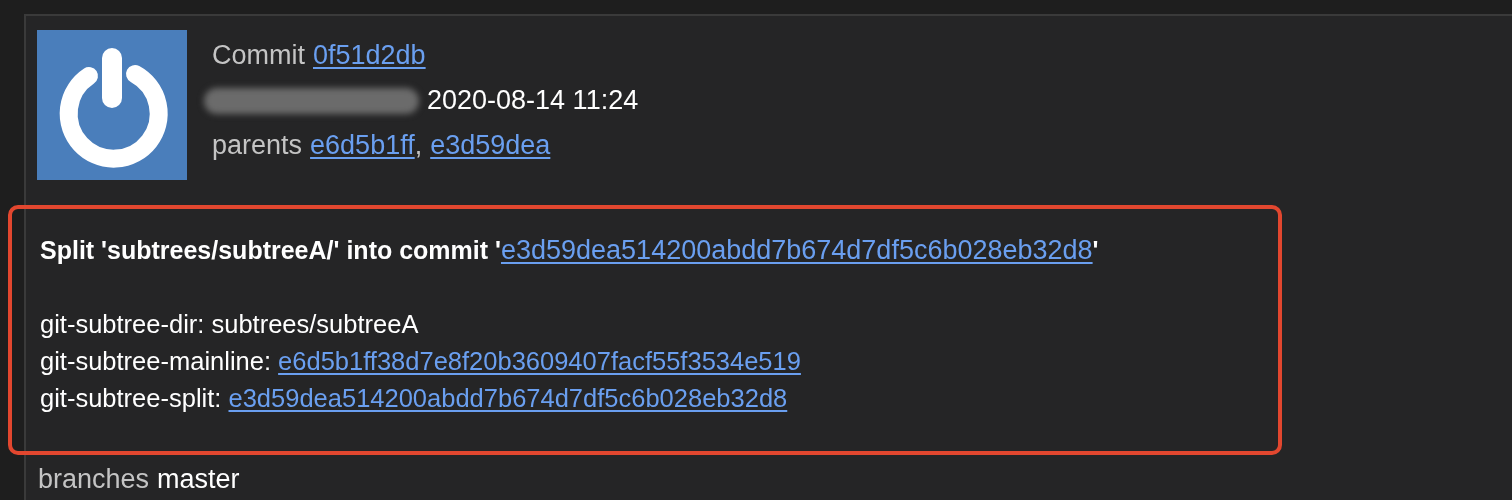  I want to click on commit-hash-link: 0f51d2db, so click(369, 55).